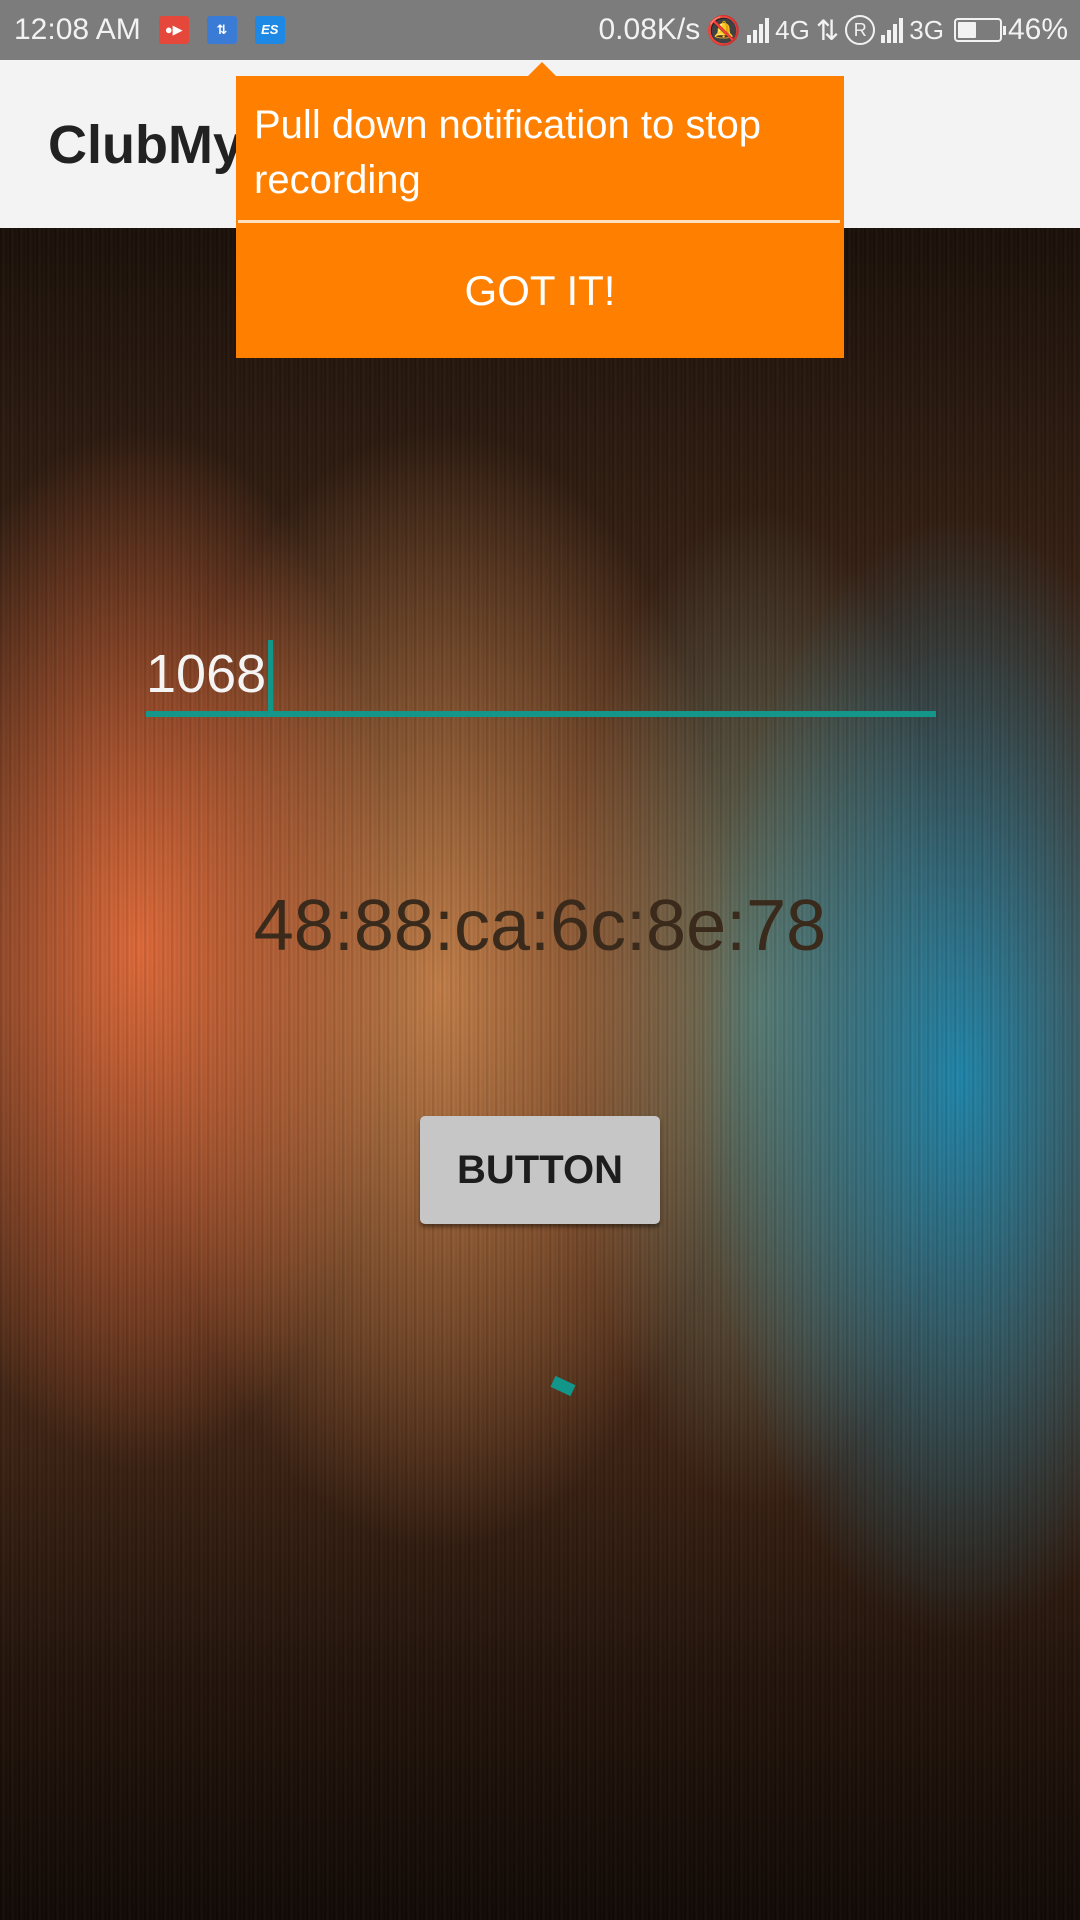 This screenshot has width=1080, height=1920. Describe the element at coordinates (77, 29) in the screenshot. I see `status-time: 12:08 AM` at that location.